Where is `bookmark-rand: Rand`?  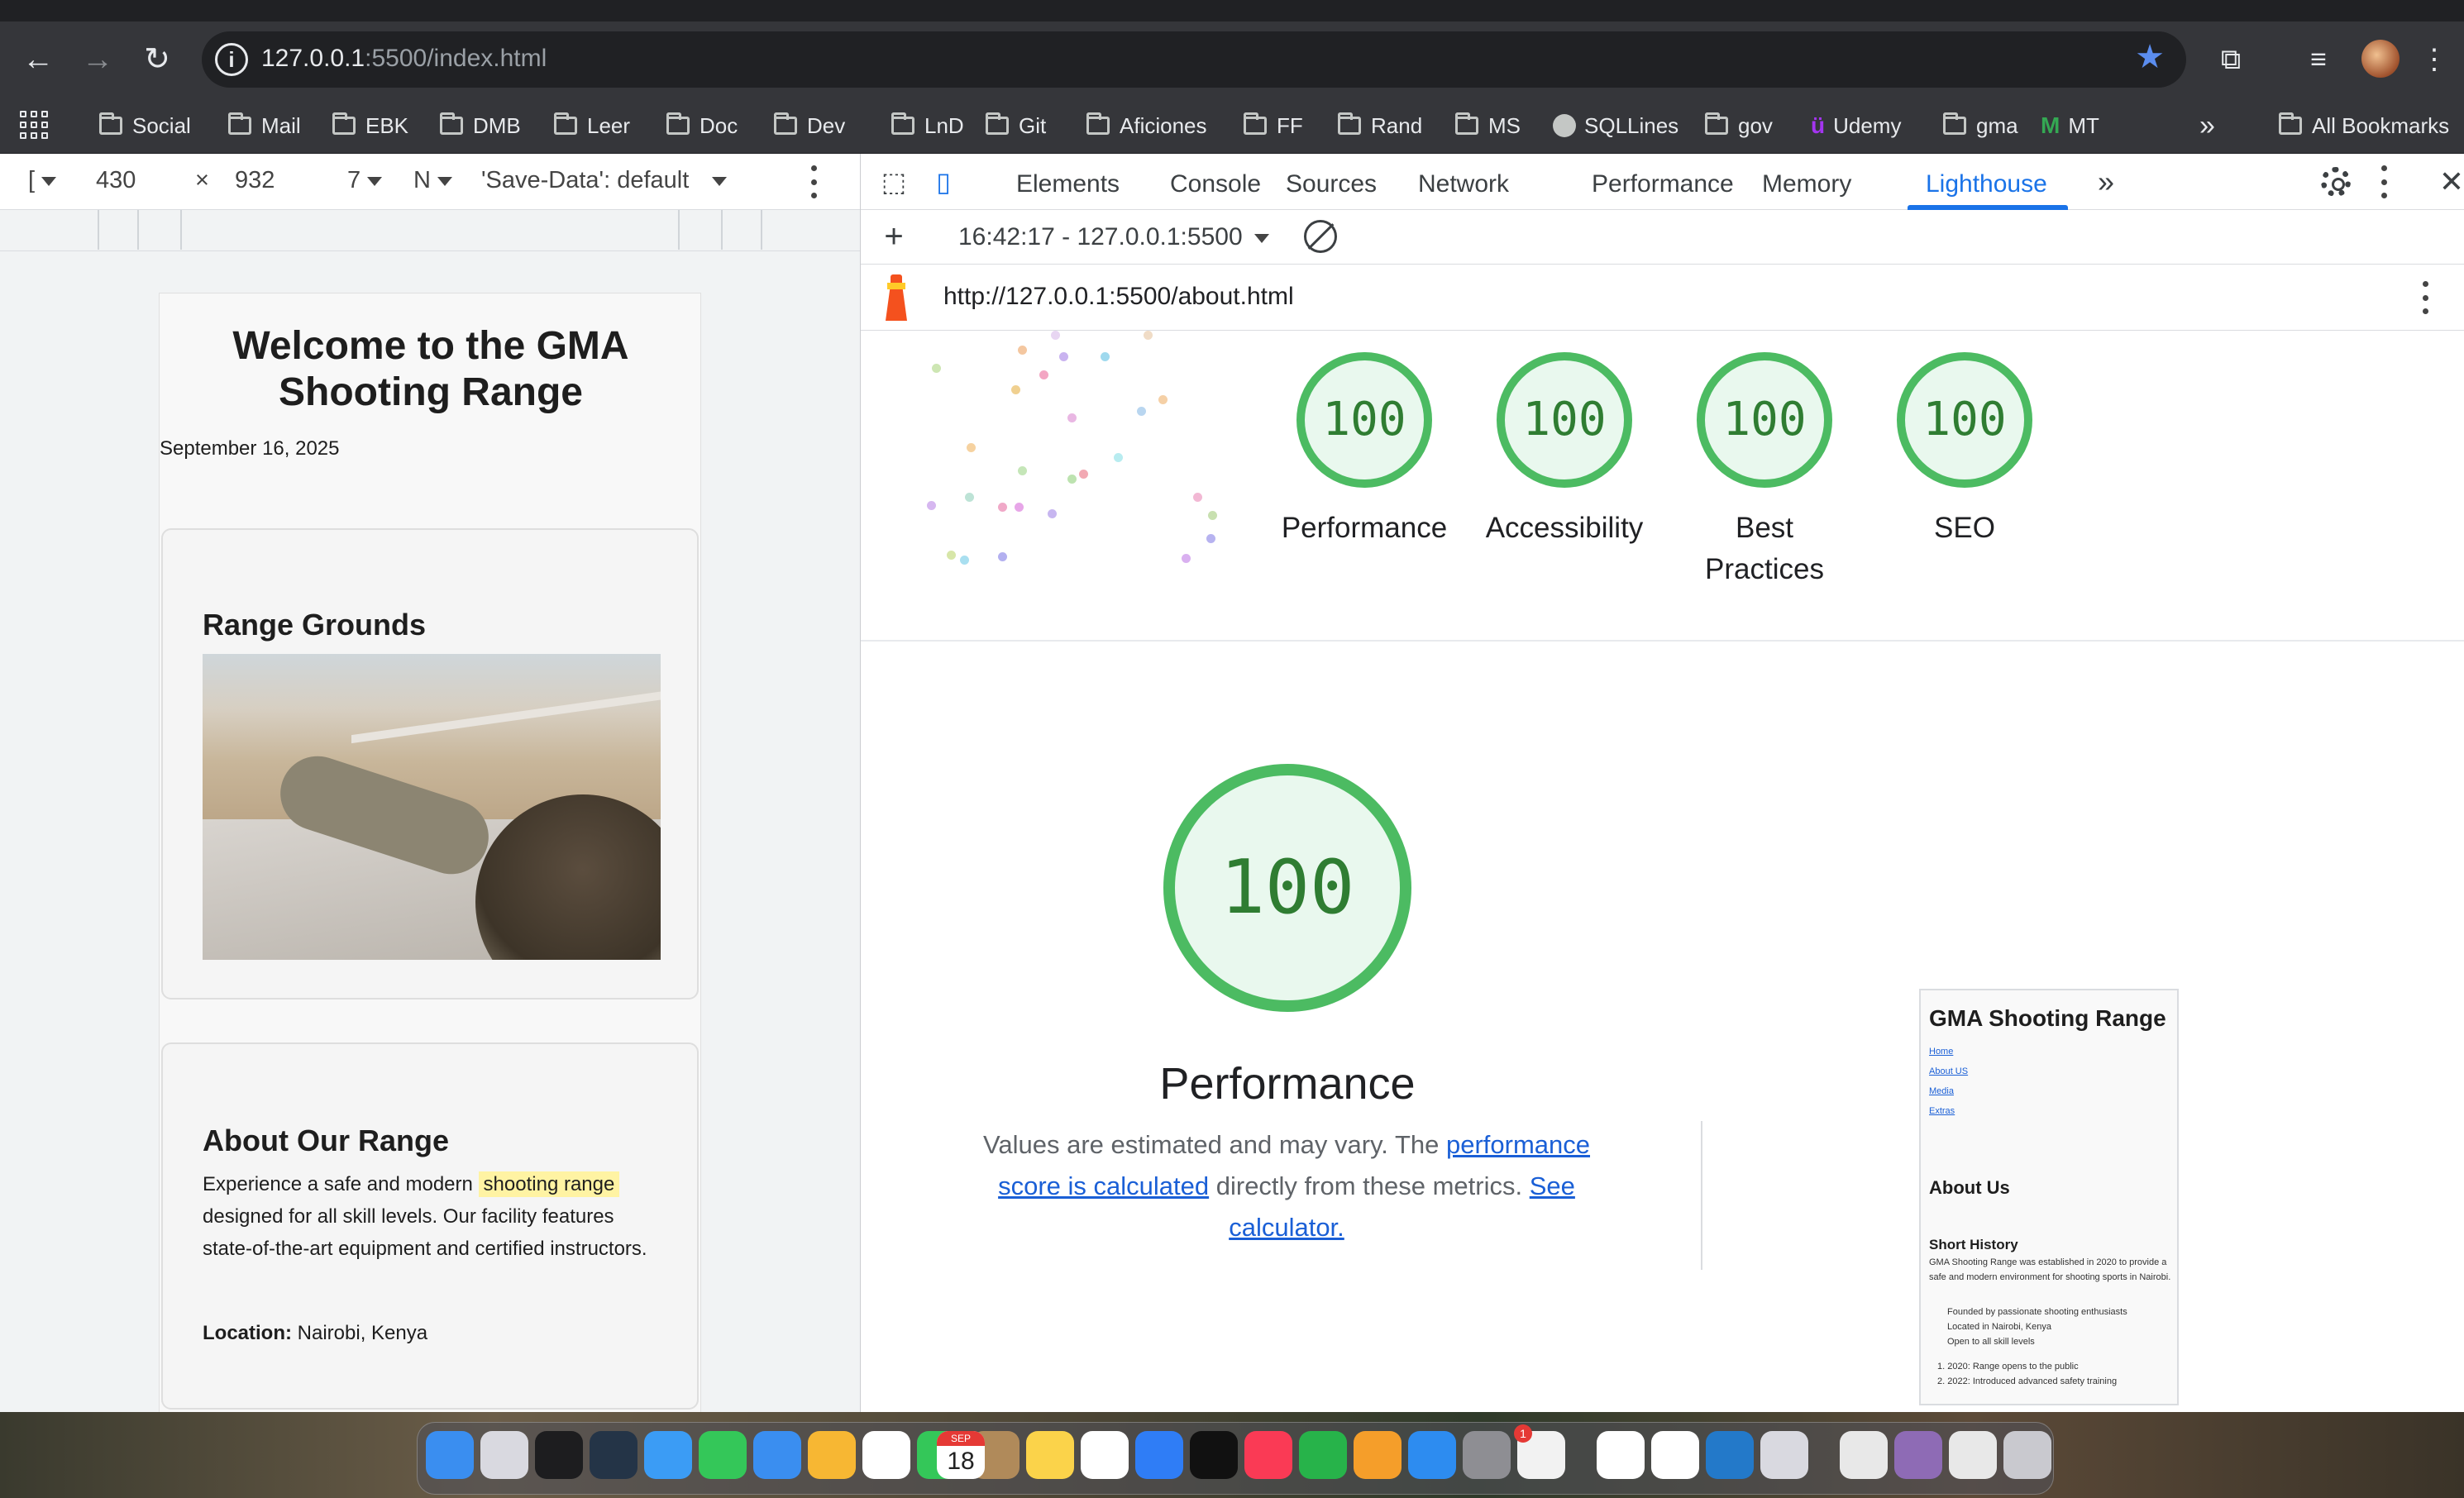
bookmark-rand: Rand is located at coordinates (1380, 125).